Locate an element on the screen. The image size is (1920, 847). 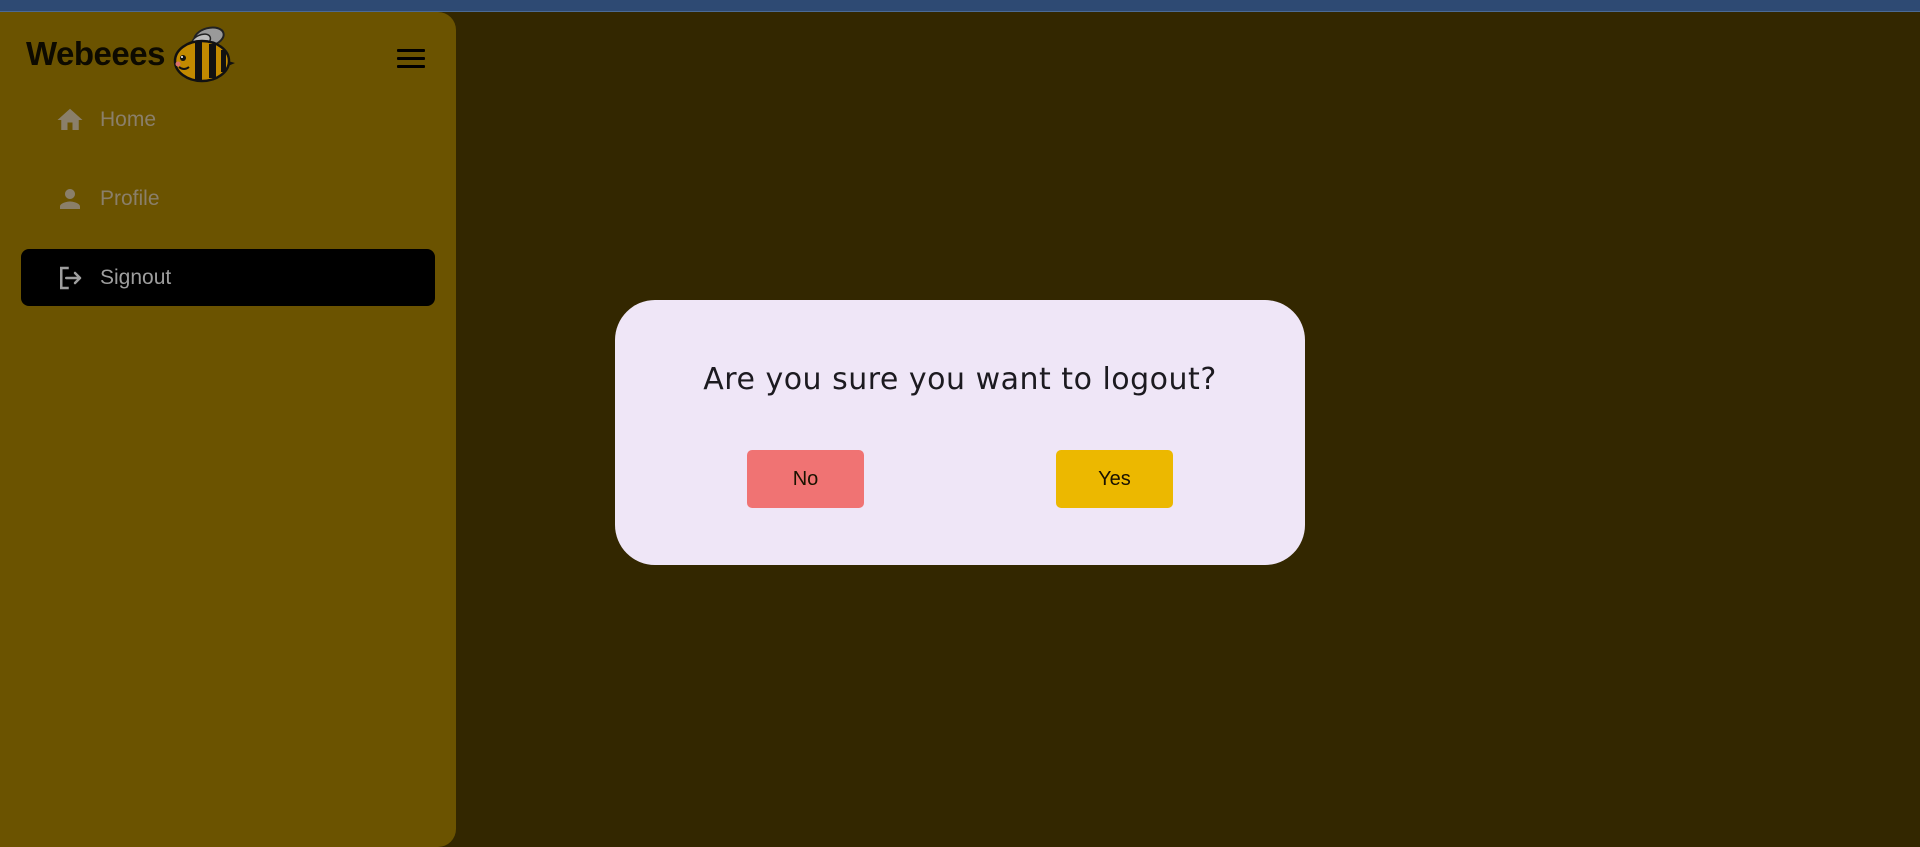
sidebar-item-label: Signout is located at coordinates (136, 277).